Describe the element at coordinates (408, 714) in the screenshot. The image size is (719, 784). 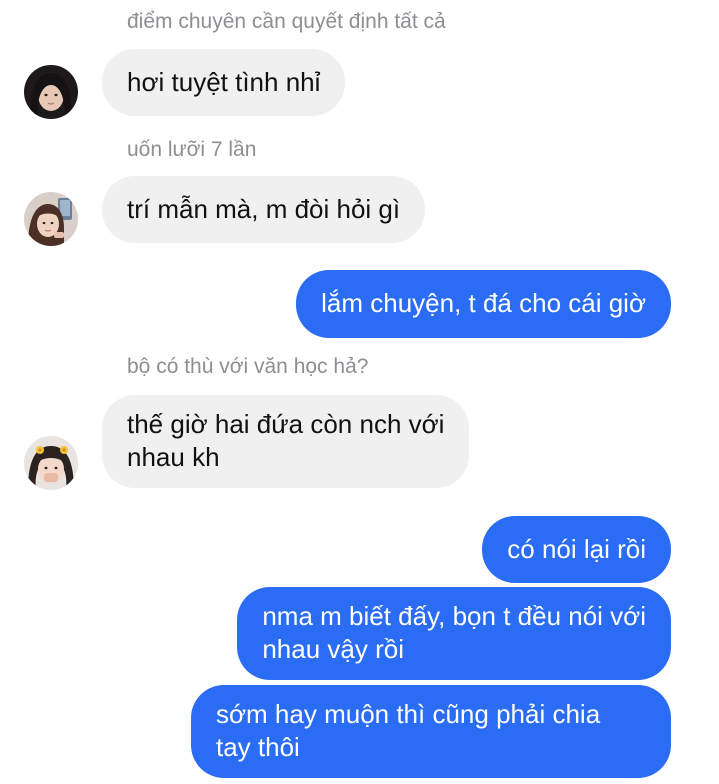
I see `message-text-line: sớm hay muộn thì cũng phải chia` at that location.